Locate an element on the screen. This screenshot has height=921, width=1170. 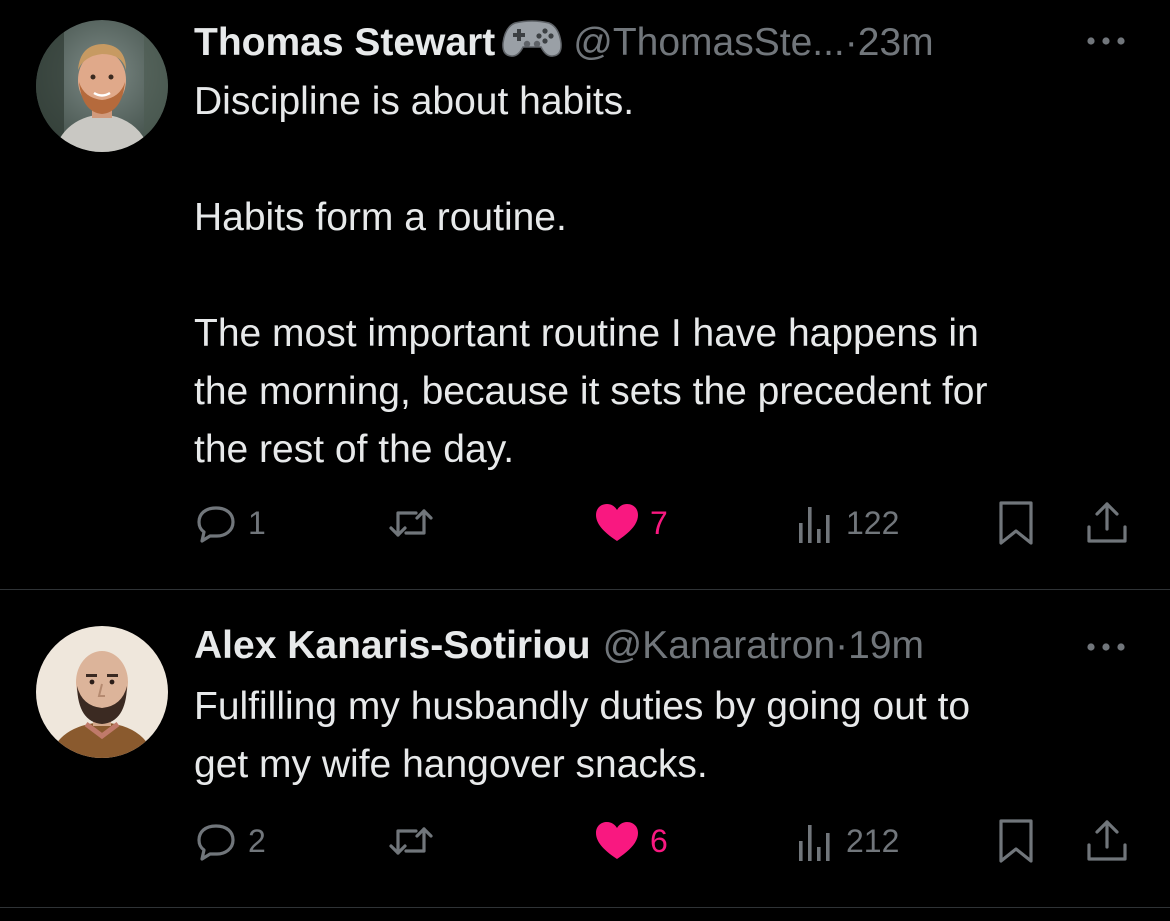
views-button: 212 is located at coordinates (847, 841).